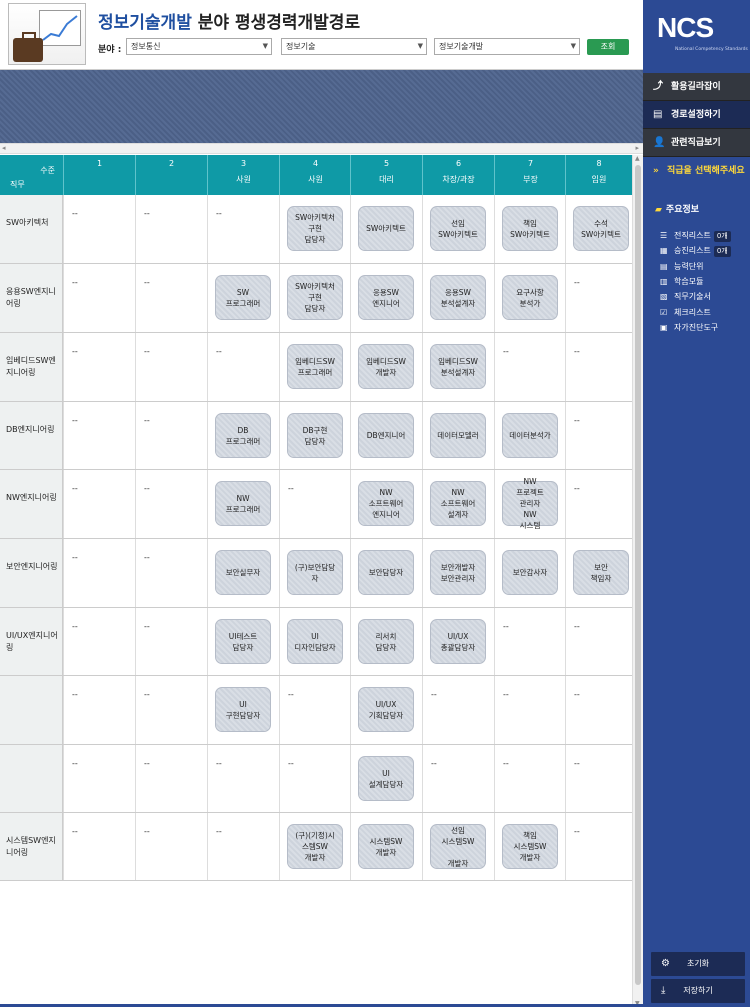 The height and width of the screenshot is (1007, 750). I want to click on job-position-button: 보안개발자 보안관리자, so click(458, 572).